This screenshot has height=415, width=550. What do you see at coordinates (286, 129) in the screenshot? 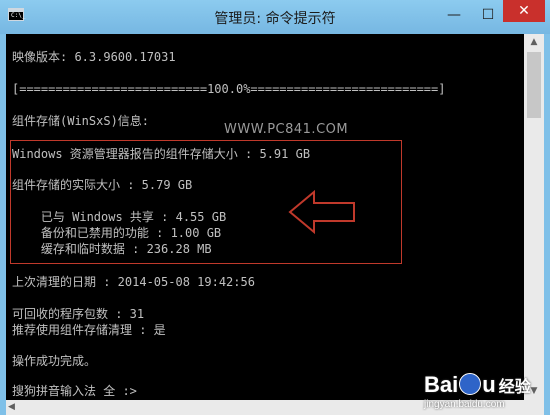
I see `watermark-text: WWW.PC841.COM` at bounding box center [286, 129].